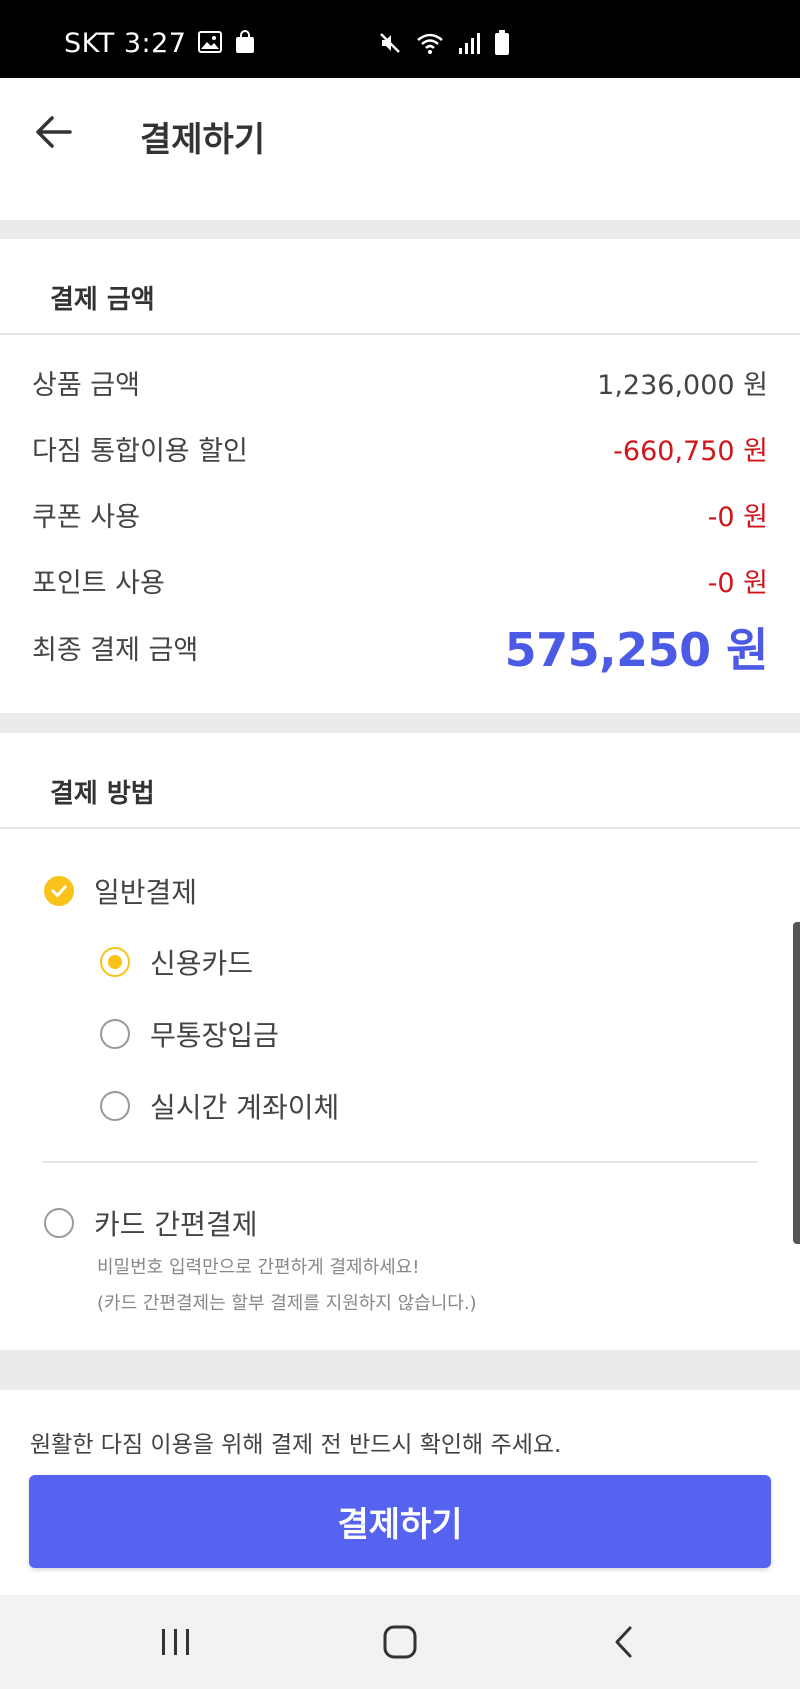 This screenshot has width=800, height=1689. What do you see at coordinates (86, 517) in the screenshot?
I see `amount-label: 쿠폰 사용` at bounding box center [86, 517].